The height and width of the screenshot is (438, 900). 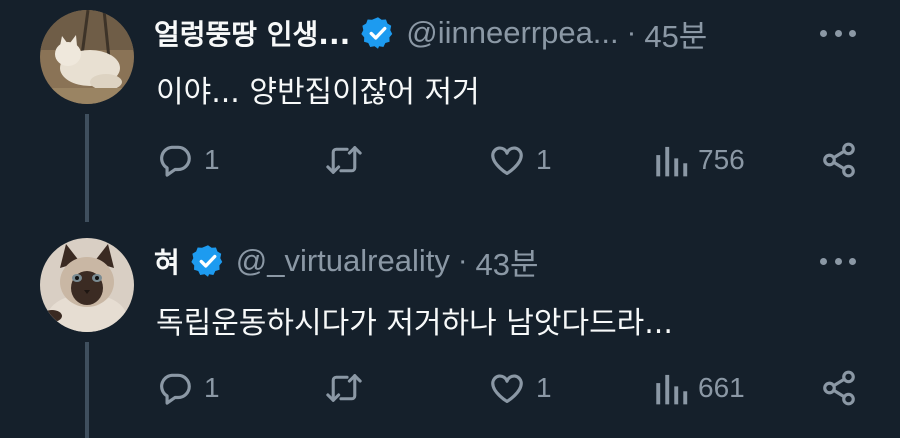 What do you see at coordinates (721, 159) in the screenshot?
I see `view-count: 756` at bounding box center [721, 159].